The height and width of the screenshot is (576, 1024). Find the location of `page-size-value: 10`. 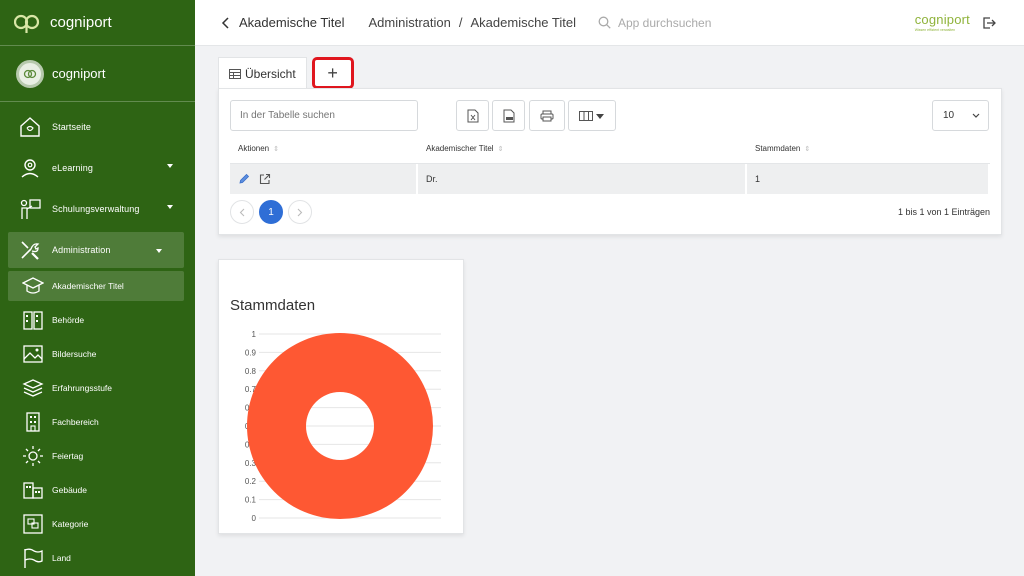

page-size-value: 10 is located at coordinates (949, 115).